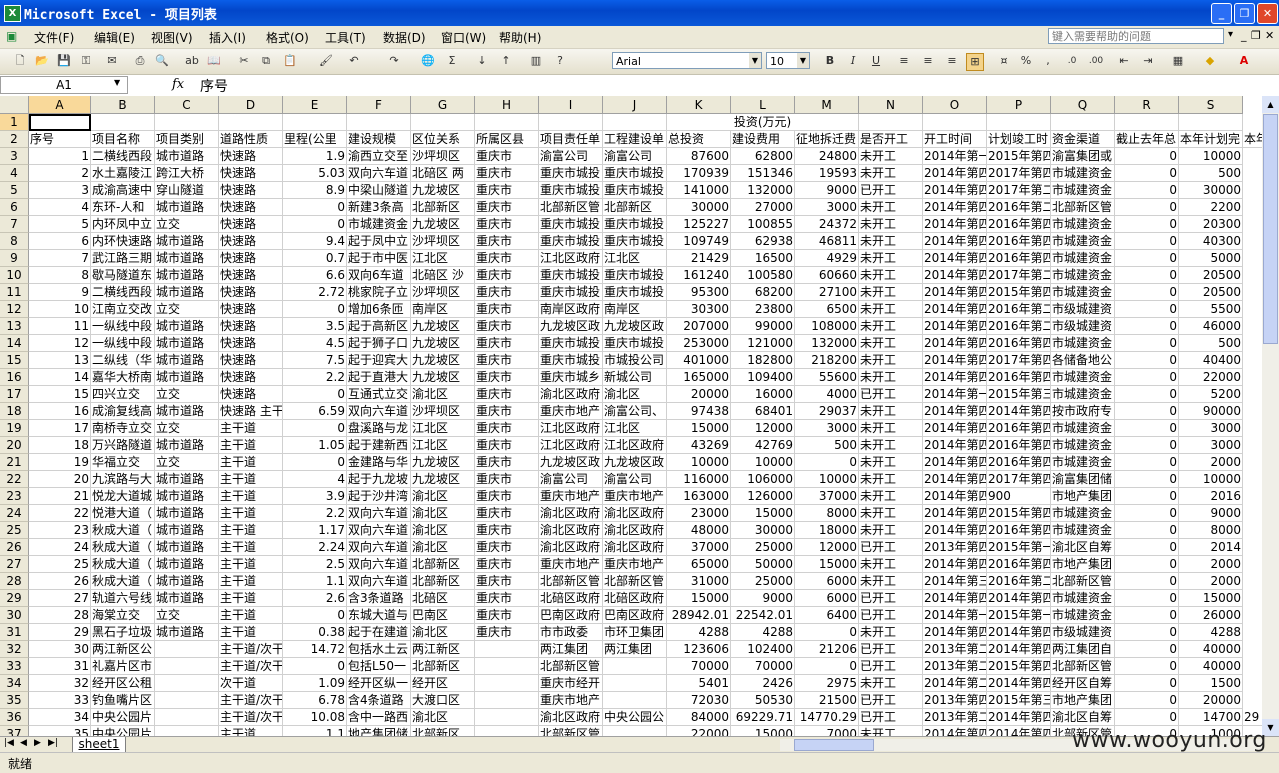 The width and height of the screenshot is (1279, 773). What do you see at coordinates (827, 377) in the screenshot?
I see `table-cell: 55600` at bounding box center [827, 377].